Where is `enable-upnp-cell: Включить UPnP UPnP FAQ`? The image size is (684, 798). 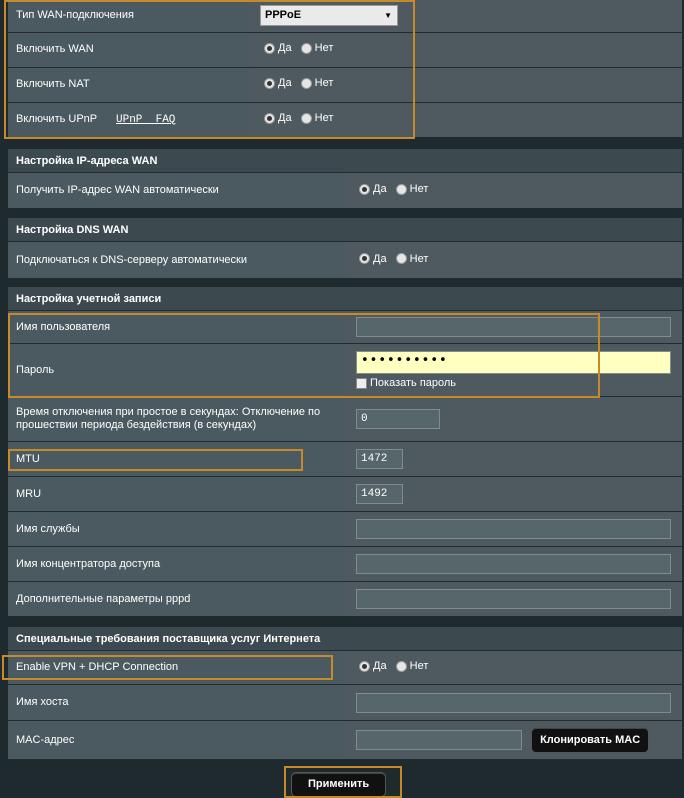
enable-upnp-cell: Включить UPnP UPnP FAQ is located at coordinates (129, 120).